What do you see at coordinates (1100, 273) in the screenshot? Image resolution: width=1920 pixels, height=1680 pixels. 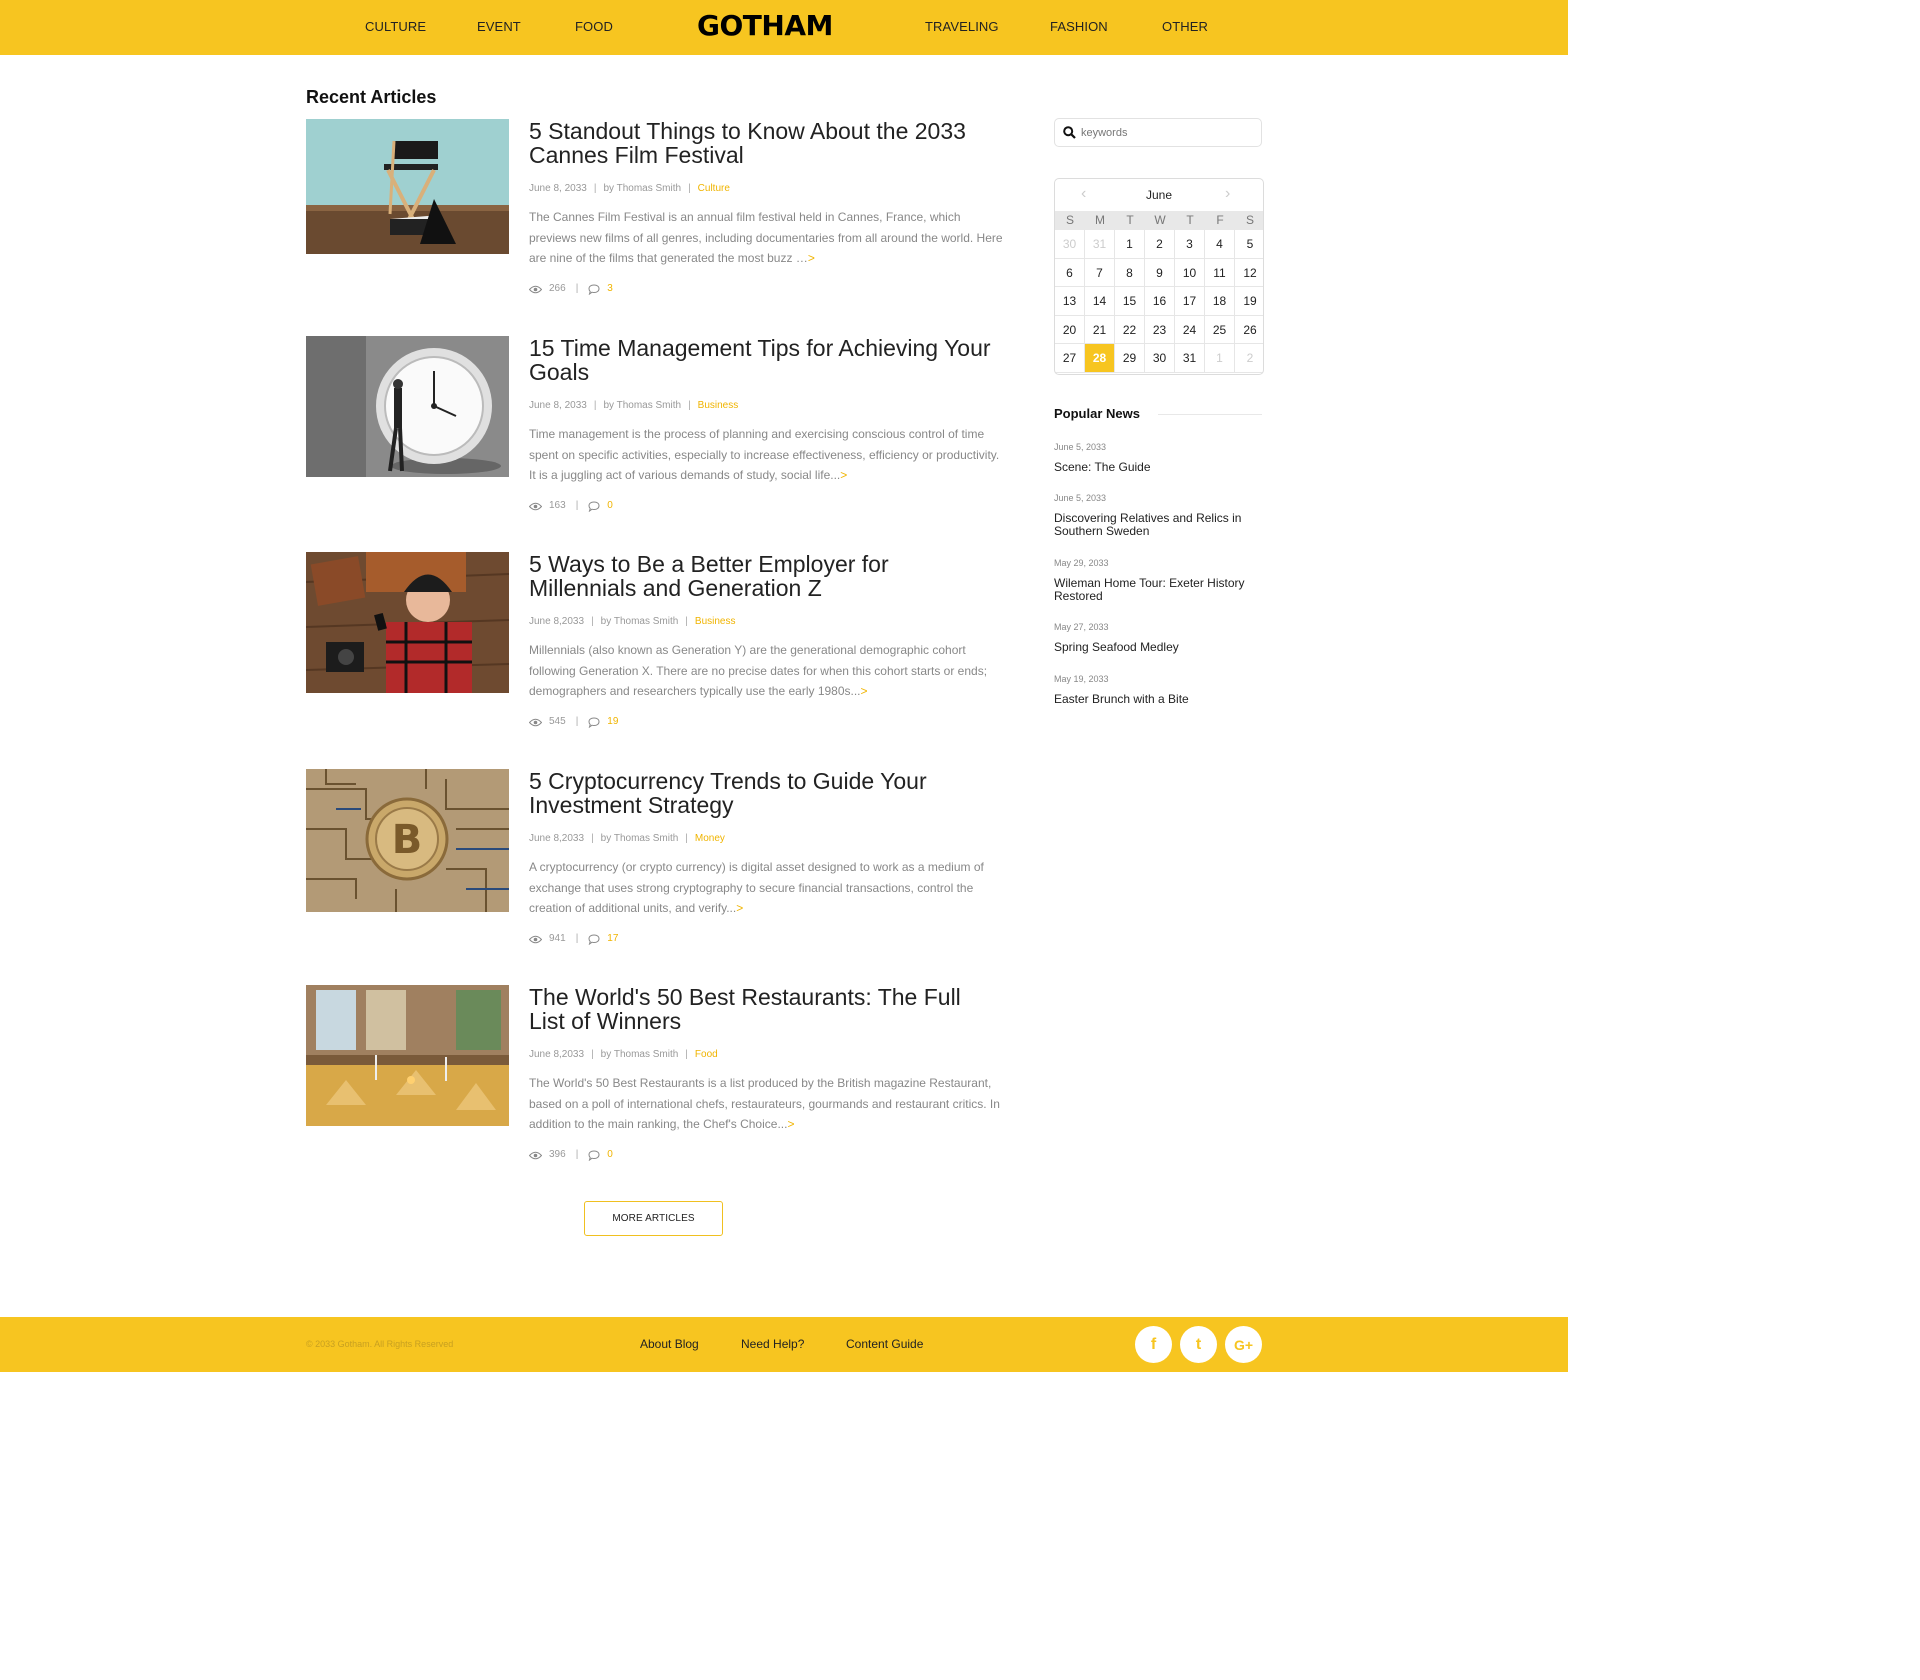 I see `calendar-day: 7` at bounding box center [1100, 273].